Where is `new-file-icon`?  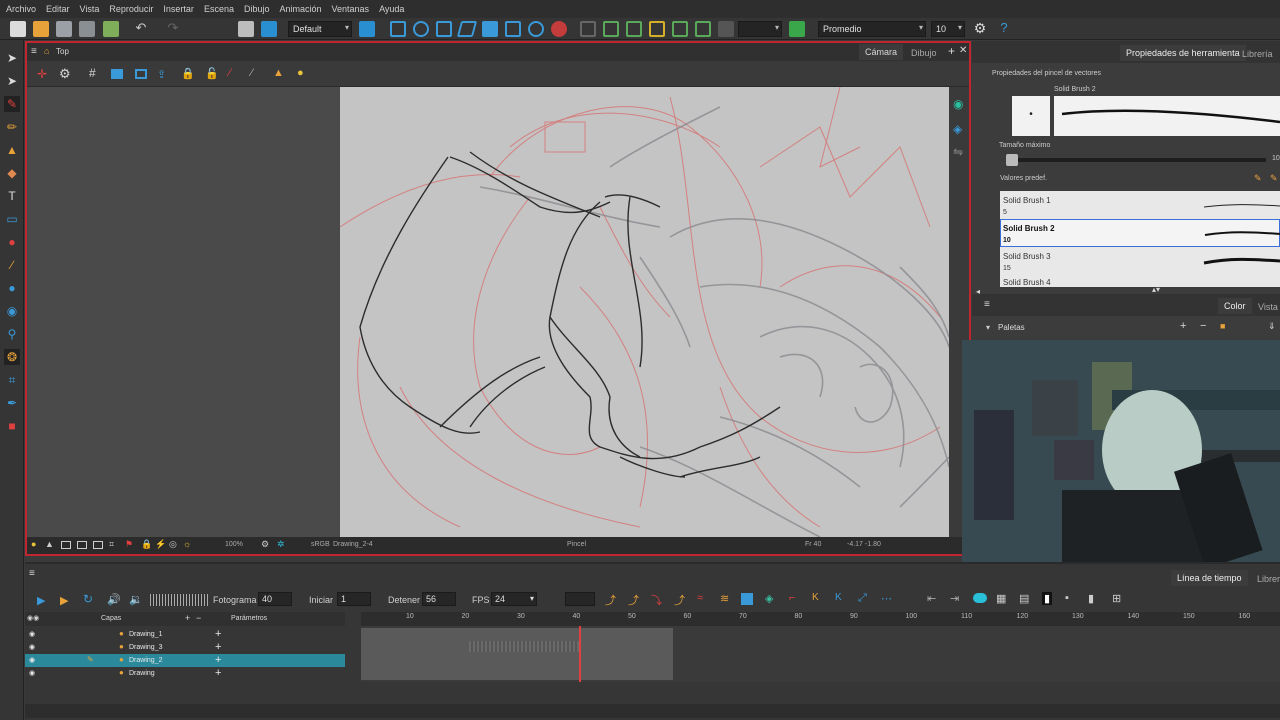
new-file-icon is located at coordinates (18, 29).